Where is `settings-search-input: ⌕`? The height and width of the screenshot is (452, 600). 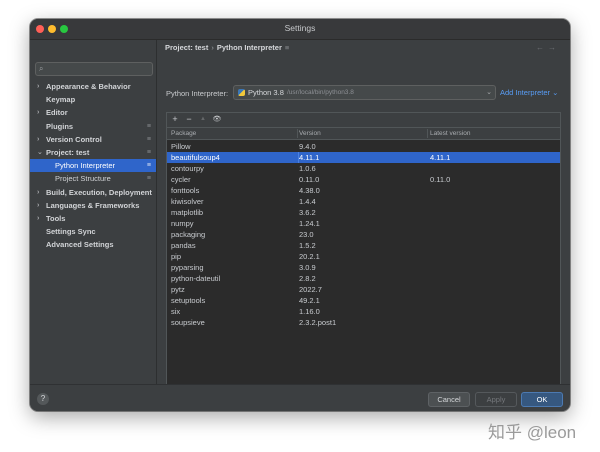 settings-search-input: ⌕ is located at coordinates (94, 69).